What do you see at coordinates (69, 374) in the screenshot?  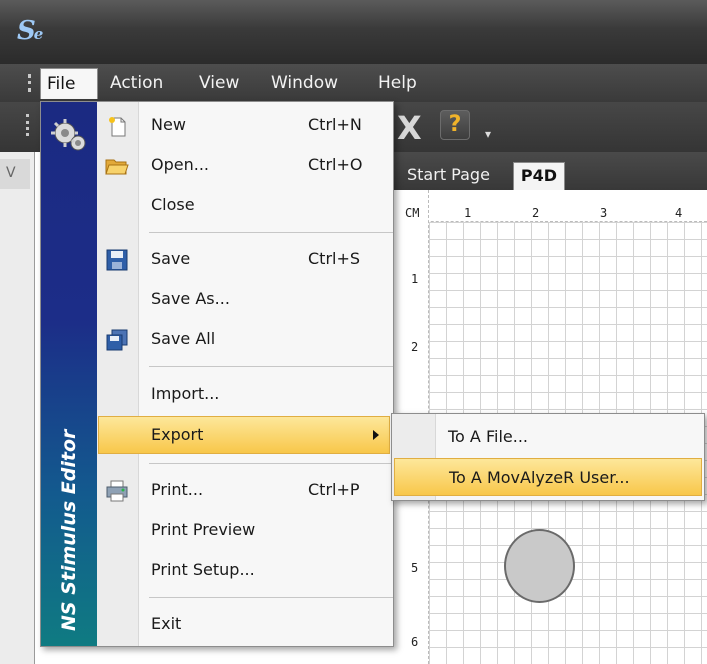 I see `file-menu-banner: NS Stimulus Editor` at bounding box center [69, 374].